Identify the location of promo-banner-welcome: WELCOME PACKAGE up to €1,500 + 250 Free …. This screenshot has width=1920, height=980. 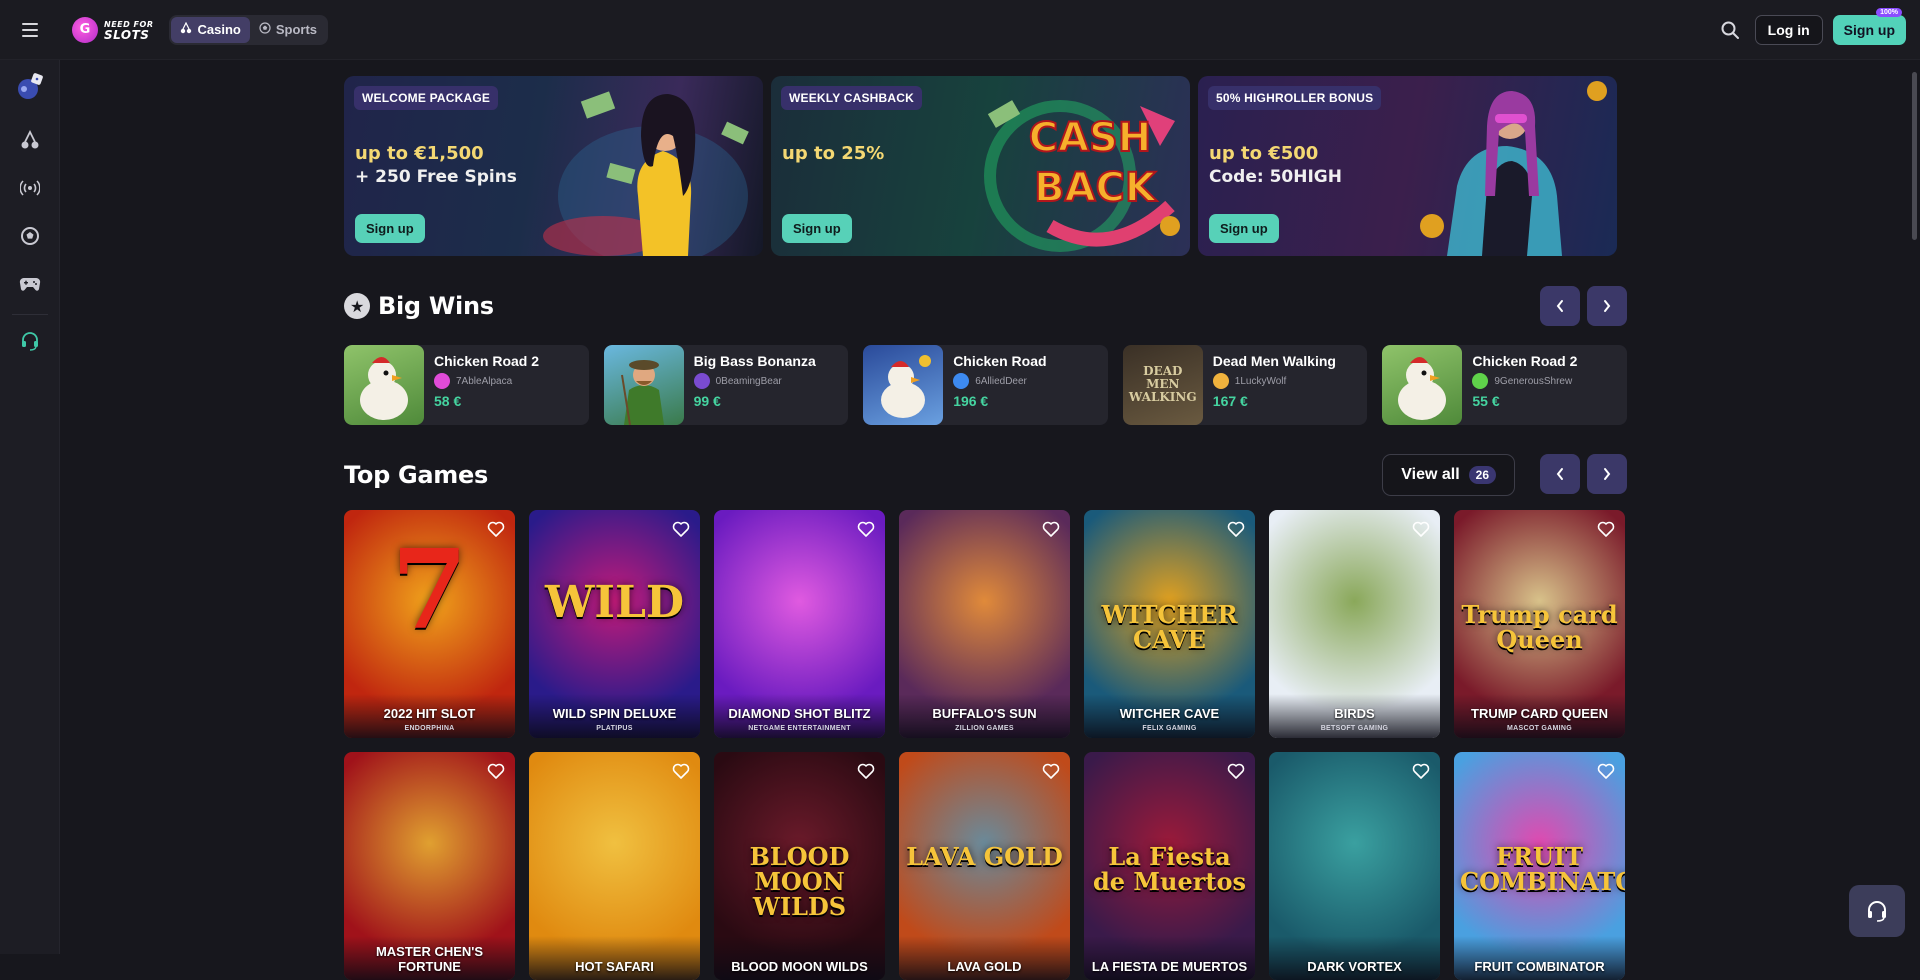
(553, 166).